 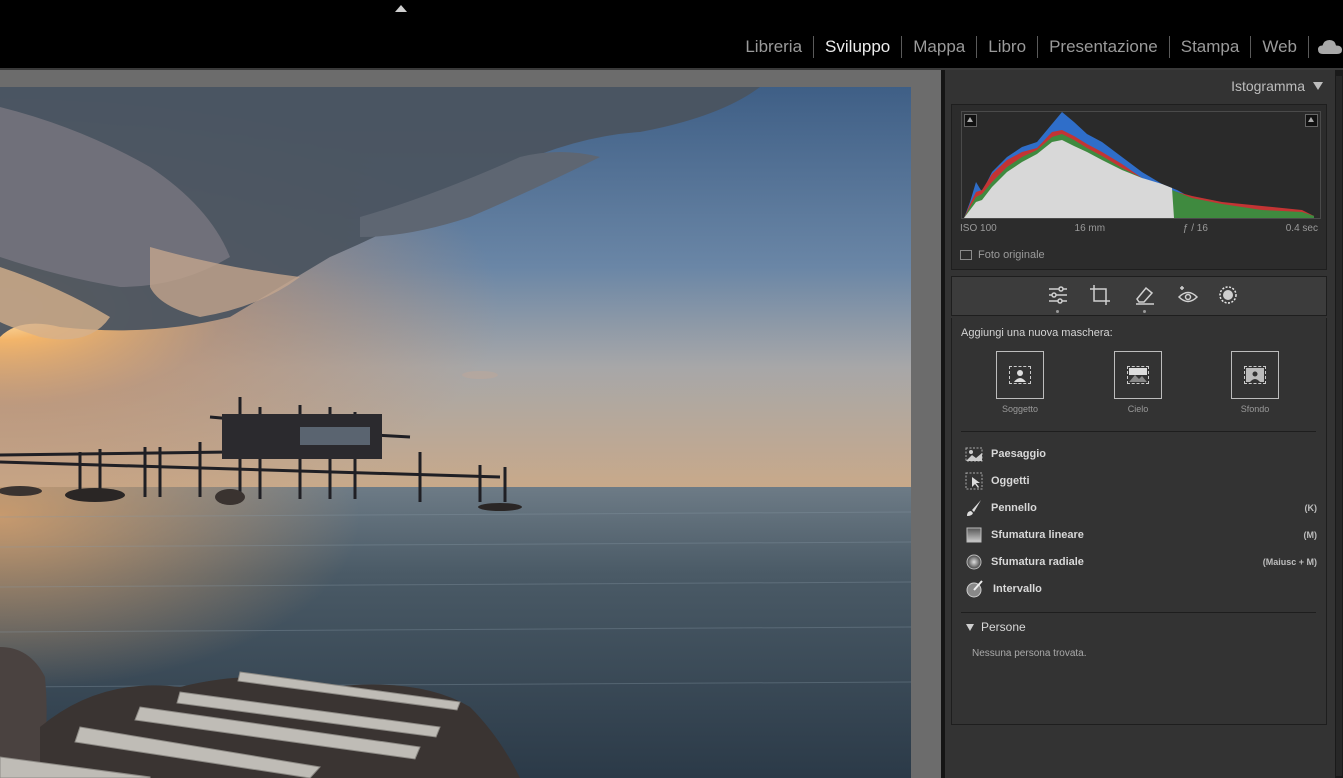 What do you see at coordinates (1090, 228) in the screenshot?
I see `focal-length-value: 16 mm` at bounding box center [1090, 228].